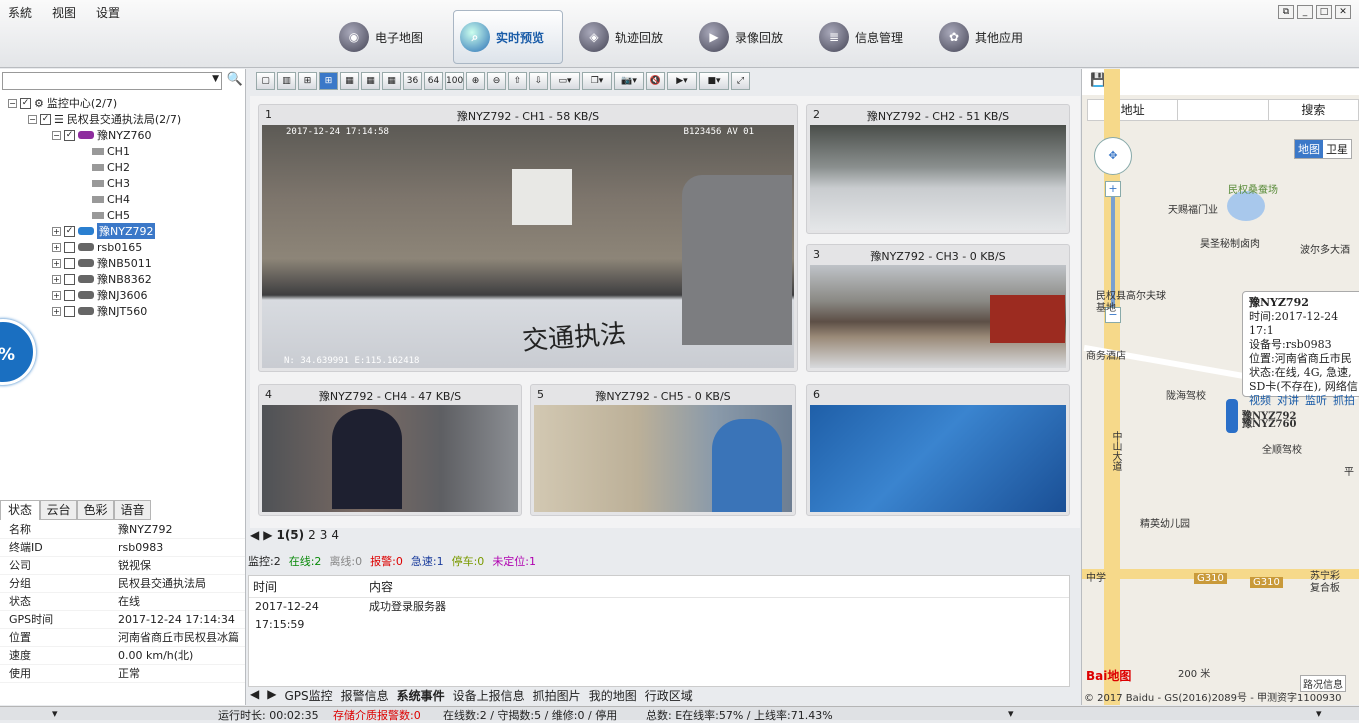  Describe the element at coordinates (324, 535) in the screenshot. I see `page-tab-3: 3` at that location.